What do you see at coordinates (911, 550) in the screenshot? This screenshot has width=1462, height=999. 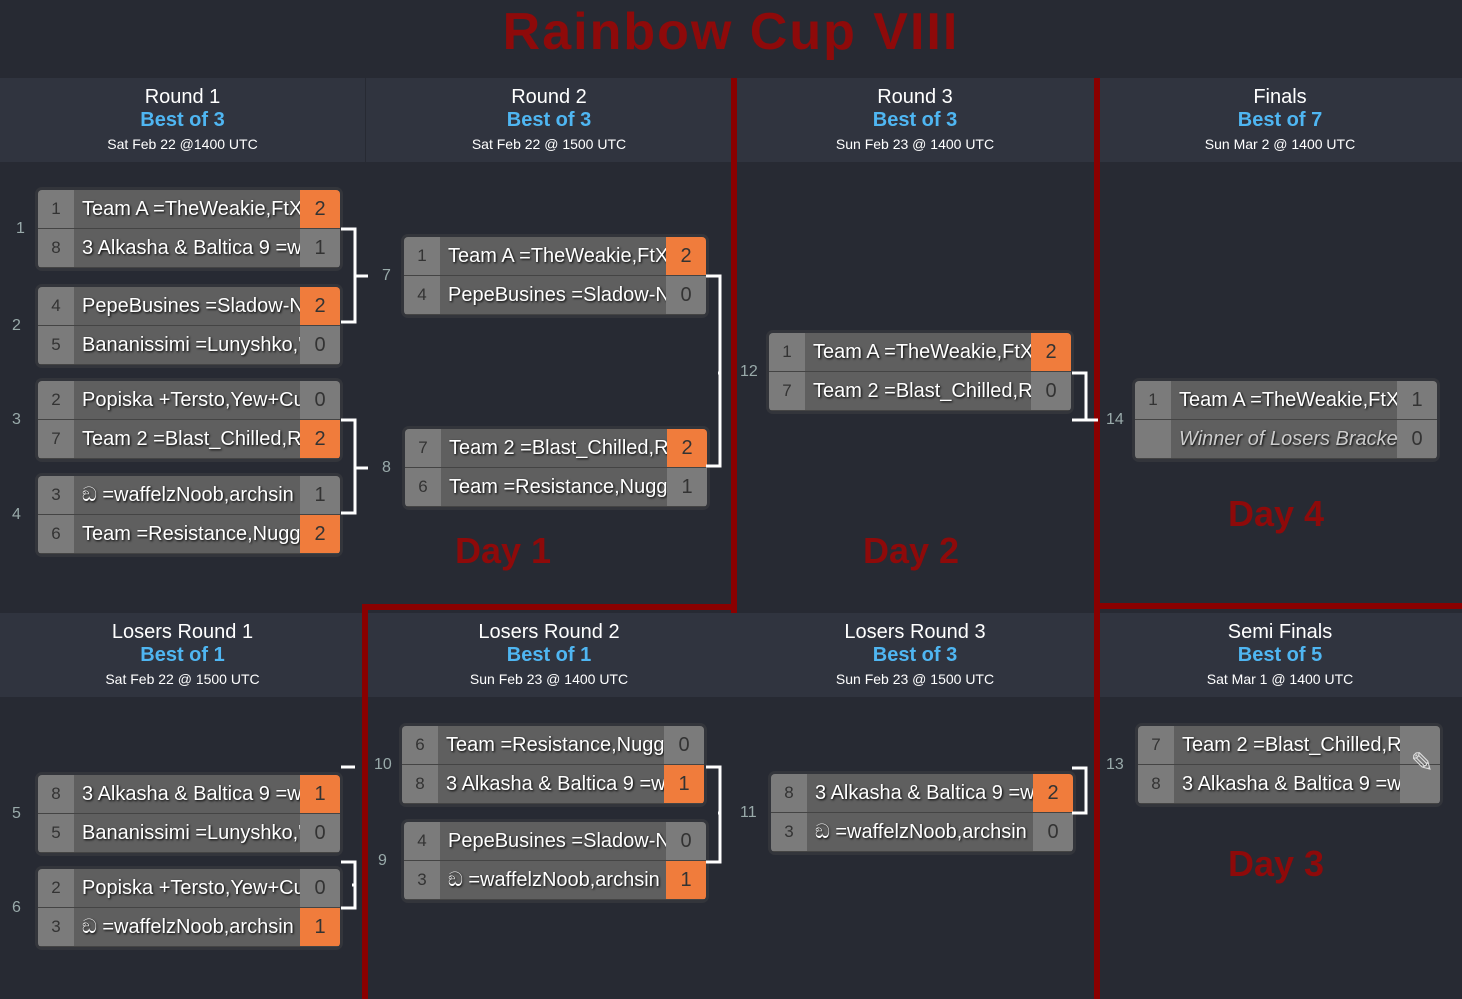 I see `day-label: Day 2` at bounding box center [911, 550].